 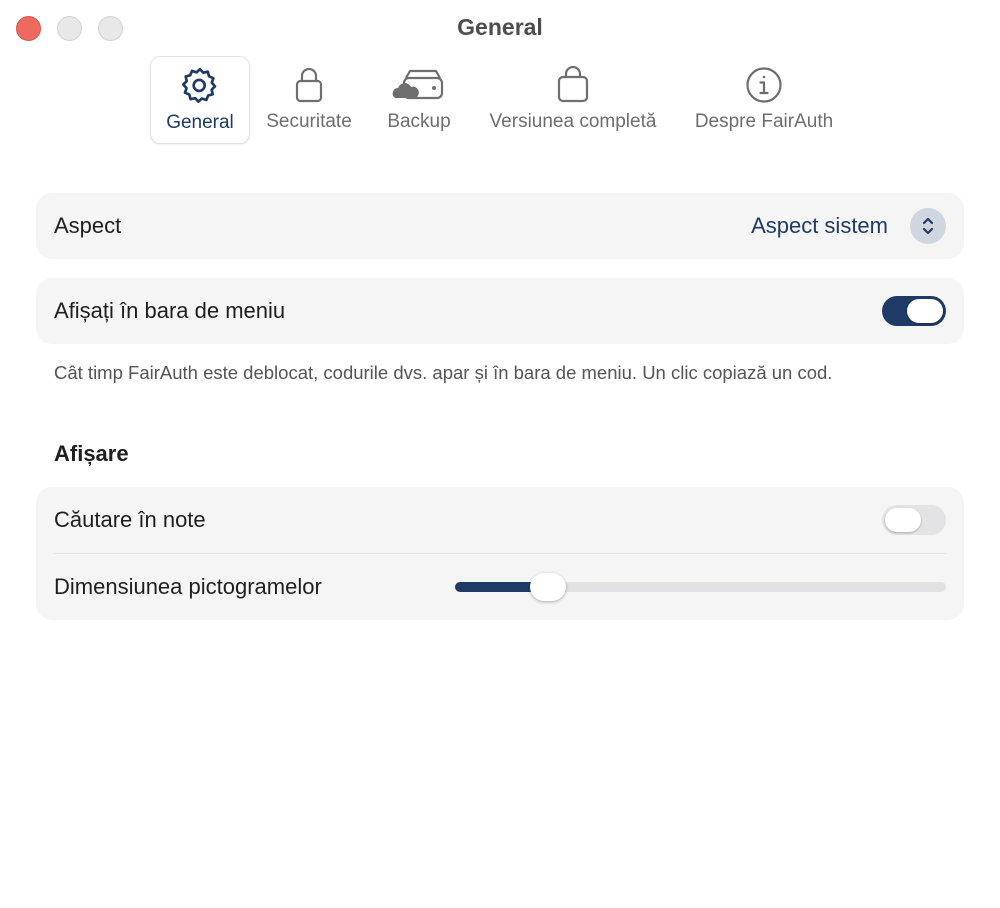 I want to click on tab-securitate: Securitate, so click(x=309, y=100).